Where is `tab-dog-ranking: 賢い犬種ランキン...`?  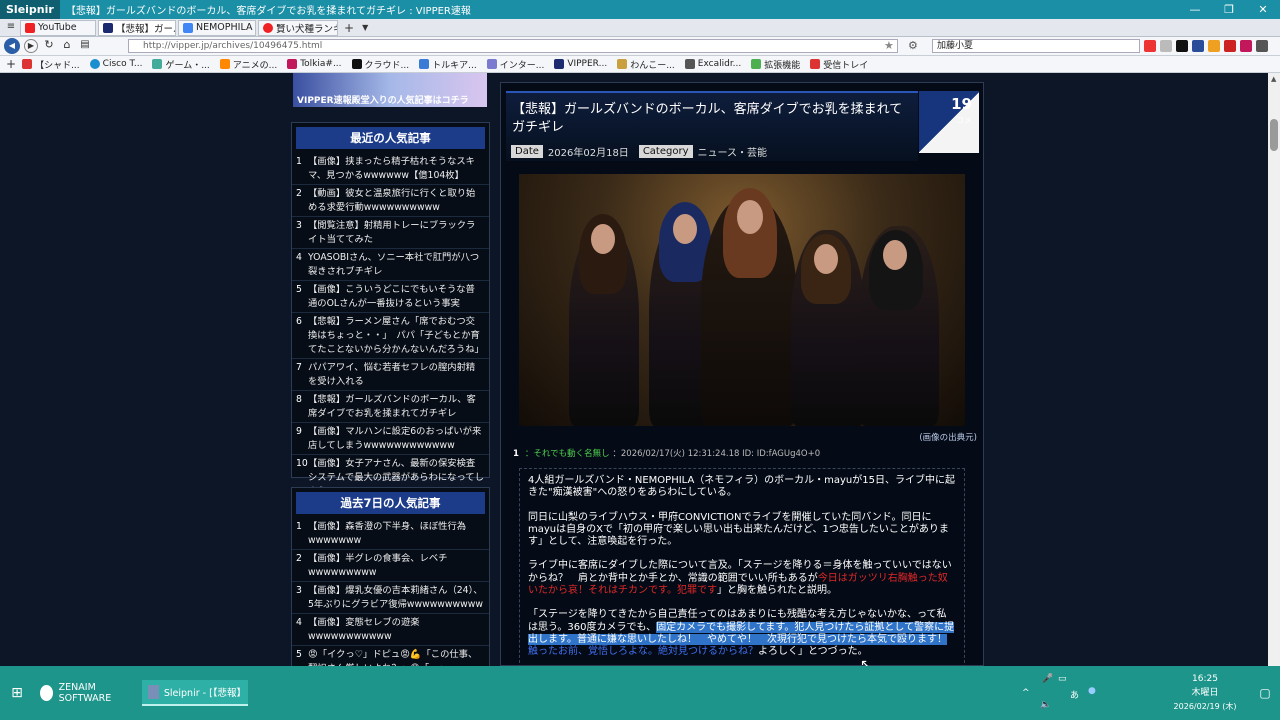 tab-dog-ranking: 賢い犬種ランキン... is located at coordinates (298, 27).